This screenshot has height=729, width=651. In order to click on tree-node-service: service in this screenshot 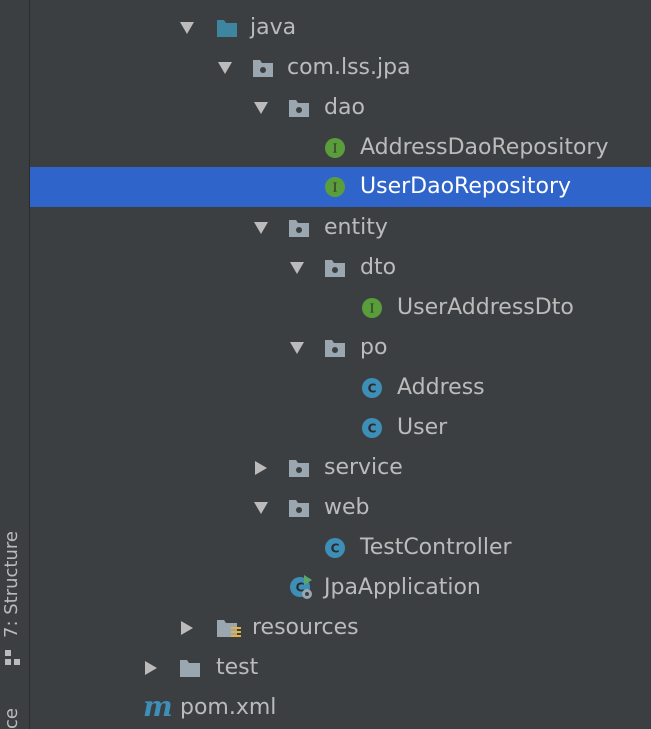, I will do `click(340, 468)`.